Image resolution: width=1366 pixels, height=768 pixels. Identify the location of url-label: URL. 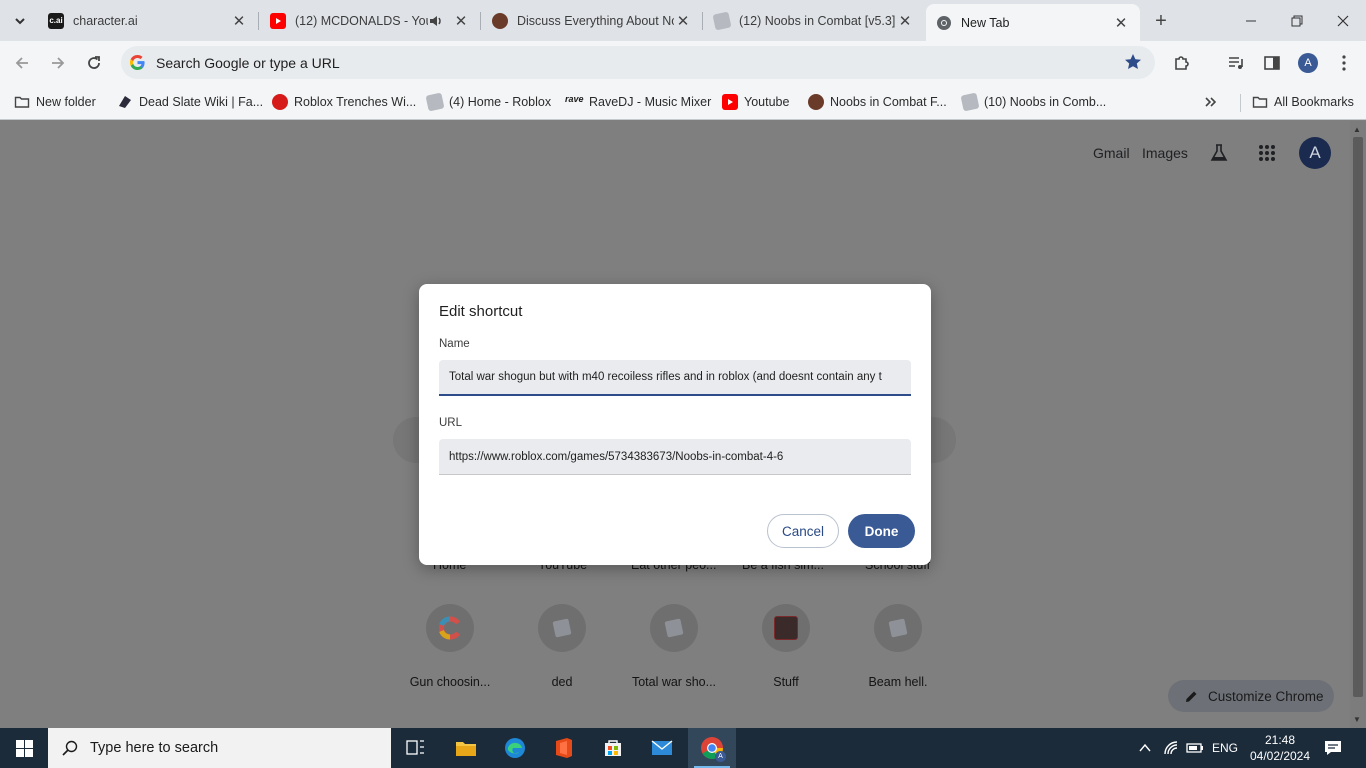
(451, 423).